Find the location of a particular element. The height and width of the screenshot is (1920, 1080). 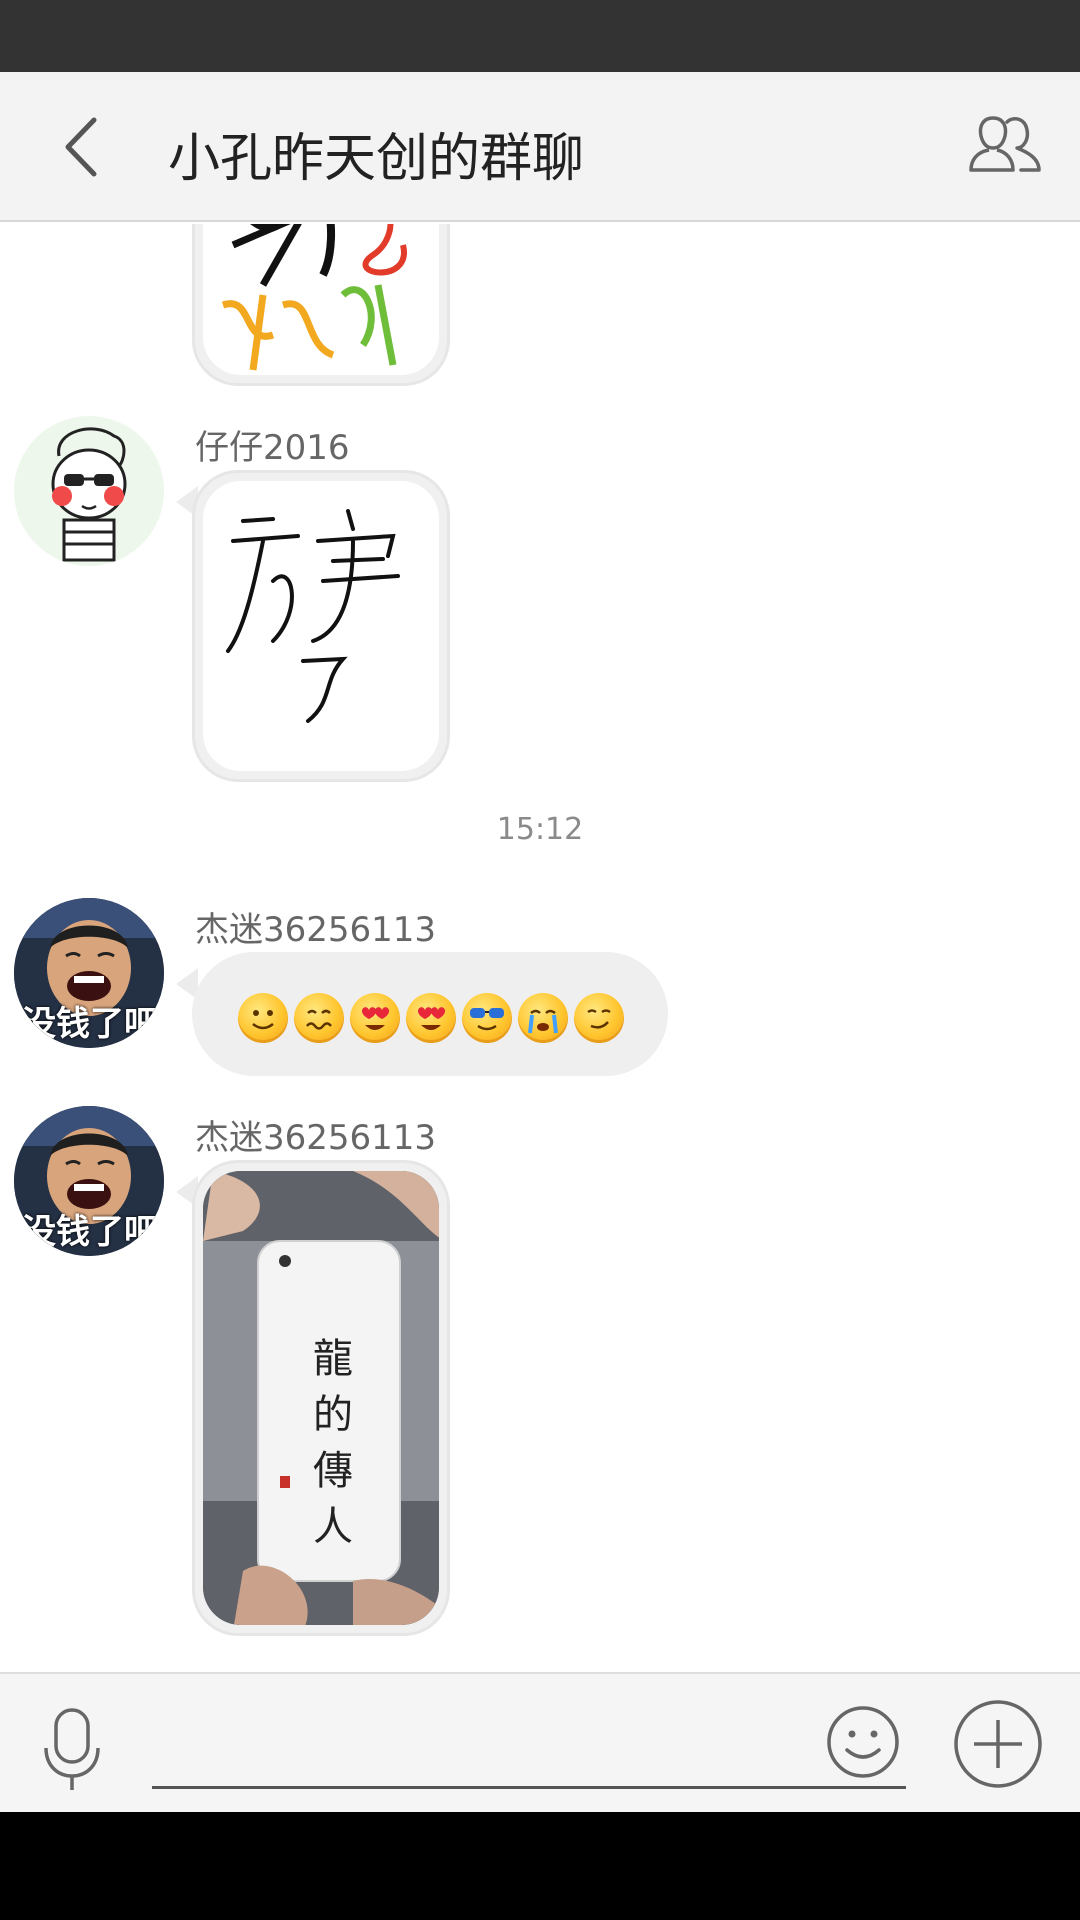

plus-circle-icon is located at coordinates (998, 1744).